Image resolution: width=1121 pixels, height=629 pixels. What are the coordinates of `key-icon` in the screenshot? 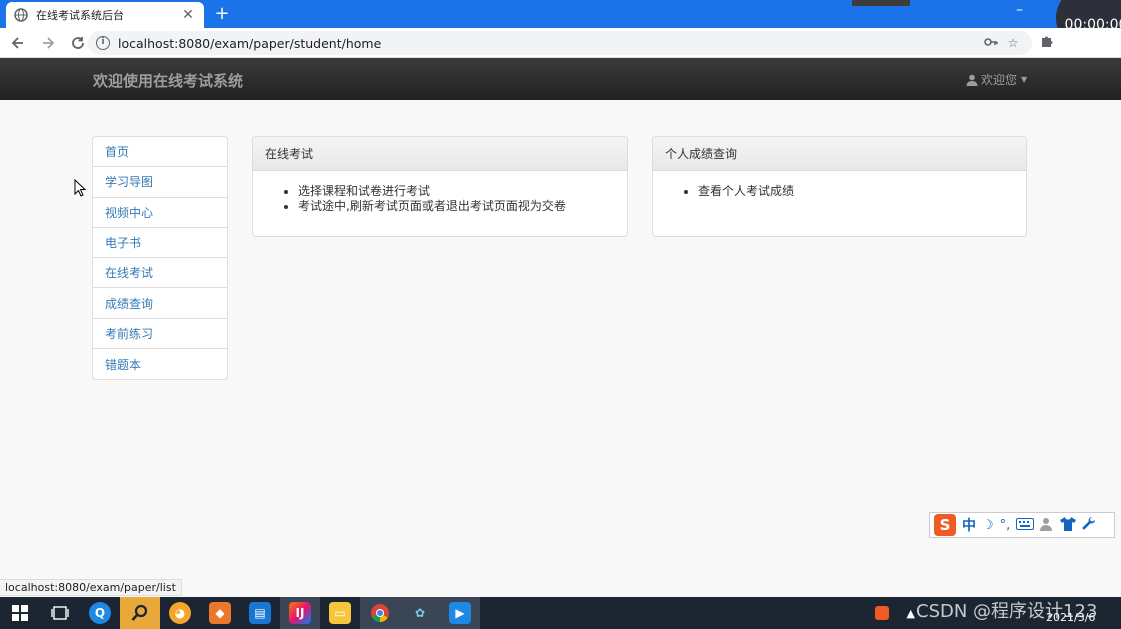 It's located at (991, 43).